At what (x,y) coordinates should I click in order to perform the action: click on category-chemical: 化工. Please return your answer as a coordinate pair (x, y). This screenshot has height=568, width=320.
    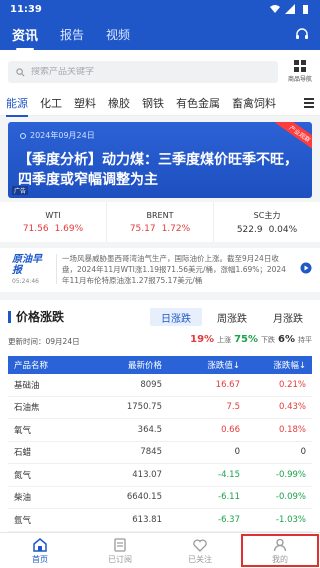
    Looking at the image, I should click on (51, 103).